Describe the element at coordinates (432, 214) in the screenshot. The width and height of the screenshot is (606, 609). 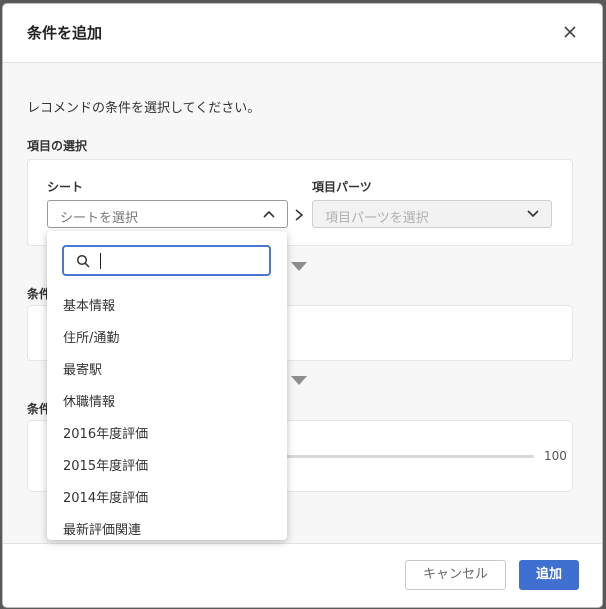
I see `parts-select: 項目パーツを選択` at that location.